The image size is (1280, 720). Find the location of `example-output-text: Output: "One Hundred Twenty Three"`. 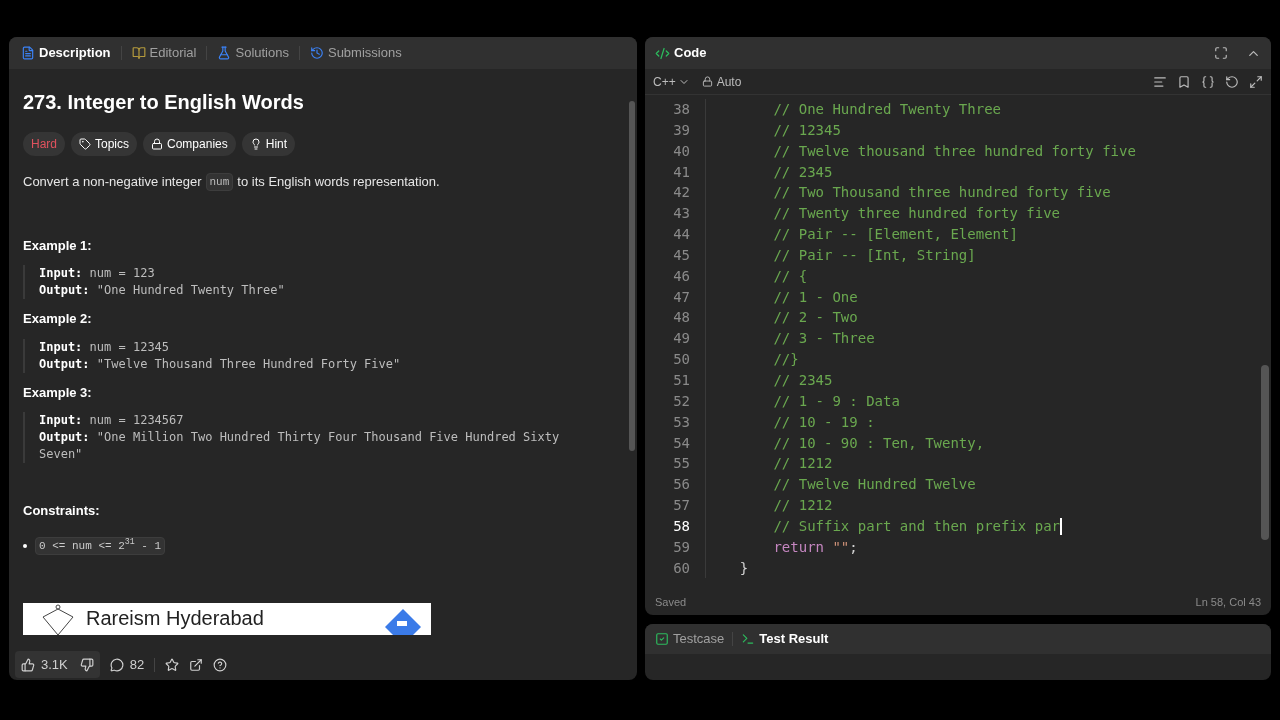

example-output-text: Output: "One Hundred Twenty Three" is located at coordinates (162, 290).